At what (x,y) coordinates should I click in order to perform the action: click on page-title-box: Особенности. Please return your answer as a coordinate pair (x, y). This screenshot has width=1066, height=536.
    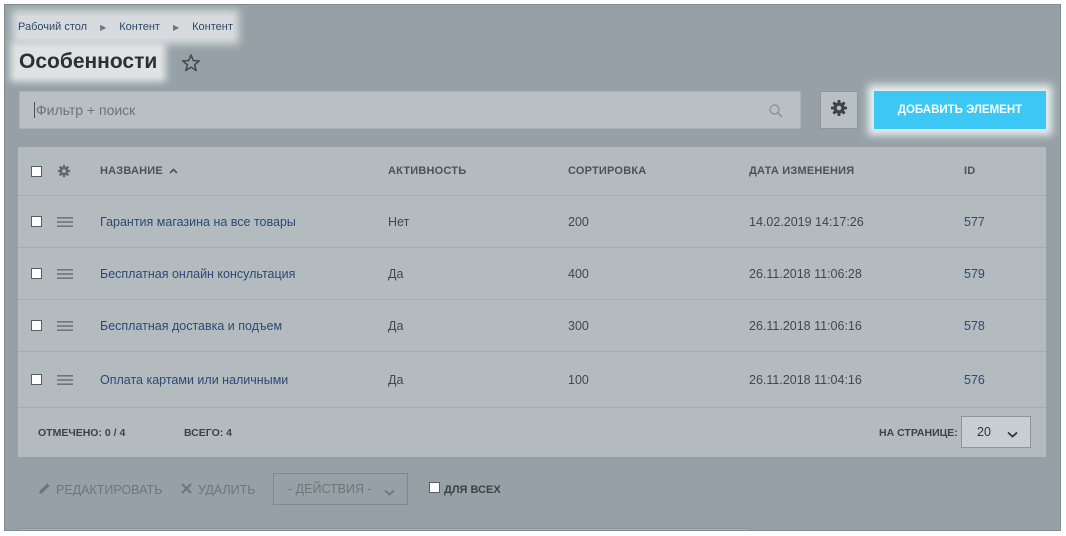
    Looking at the image, I should click on (88, 62).